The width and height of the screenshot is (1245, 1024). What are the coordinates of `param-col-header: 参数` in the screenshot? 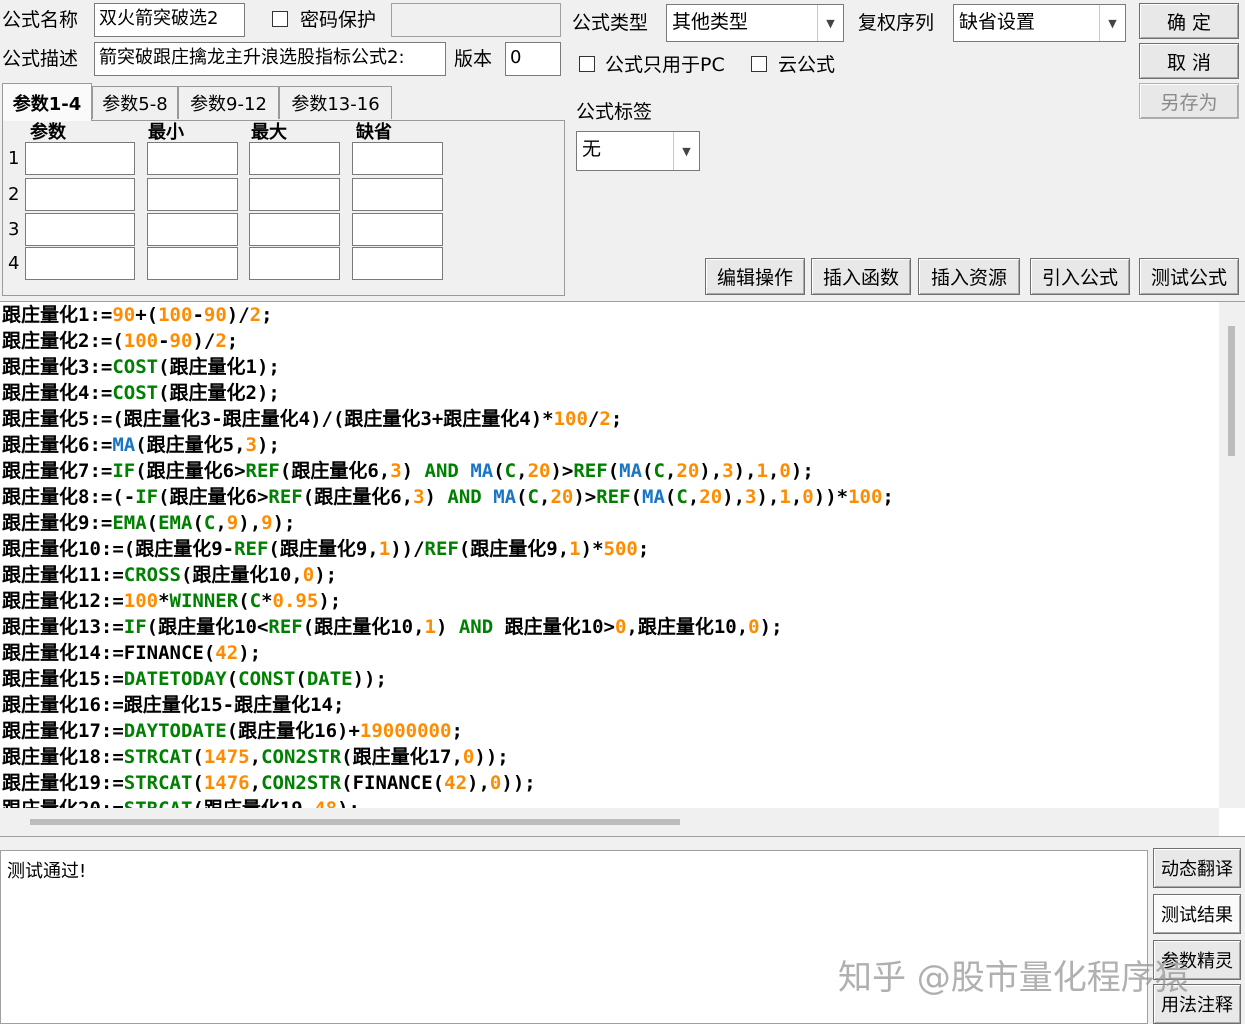 It's located at (48, 132).